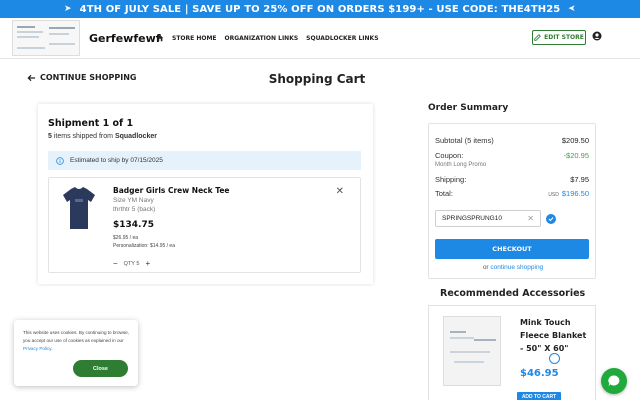 This screenshot has width=640, height=400. I want to click on item-unit-price: $26.95 / ea, so click(126, 238).